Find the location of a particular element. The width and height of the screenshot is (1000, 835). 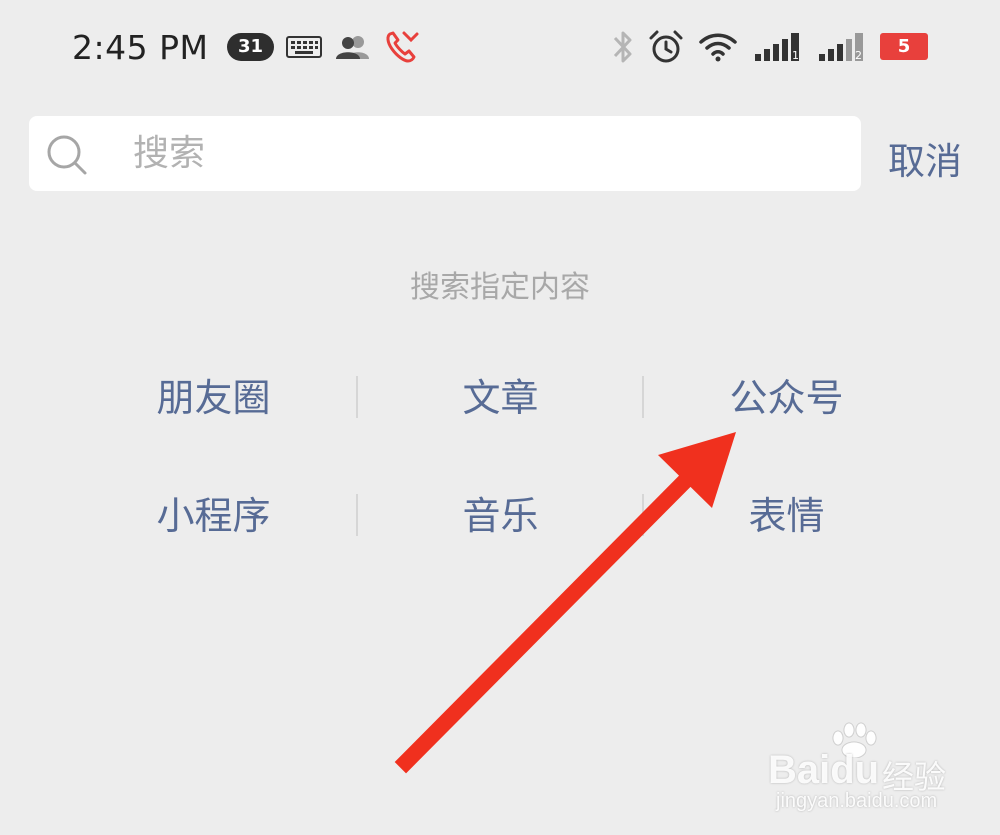

notification-badge: 31 is located at coordinates (250, 47).